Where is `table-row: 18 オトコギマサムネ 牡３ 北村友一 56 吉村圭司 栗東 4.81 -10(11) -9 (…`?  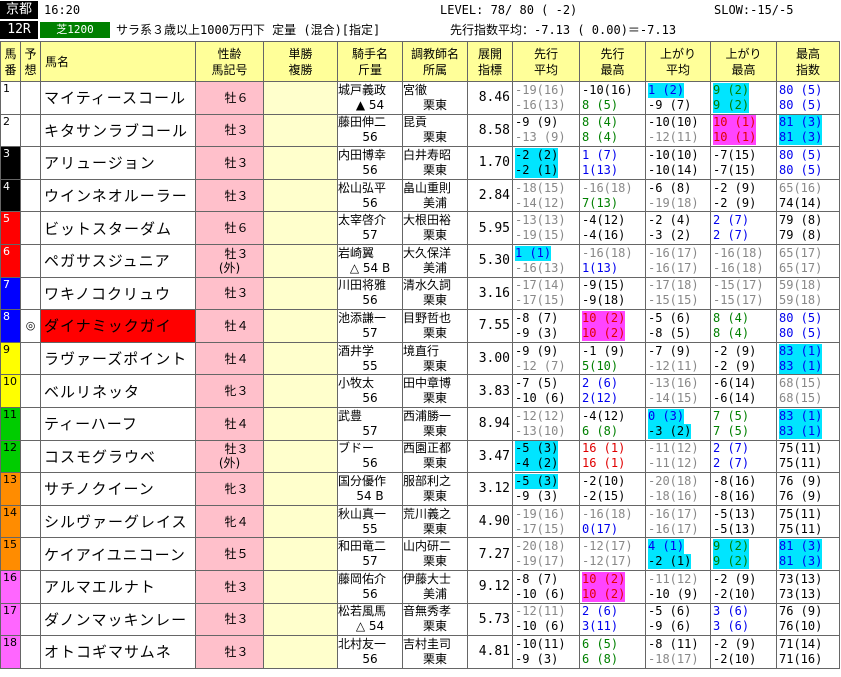
table-row: 18 オトコギマサムネ 牡３ 北村友一 56 吉村圭司 栗東 4.81 -10(11) -9 (… is located at coordinates (420, 652).